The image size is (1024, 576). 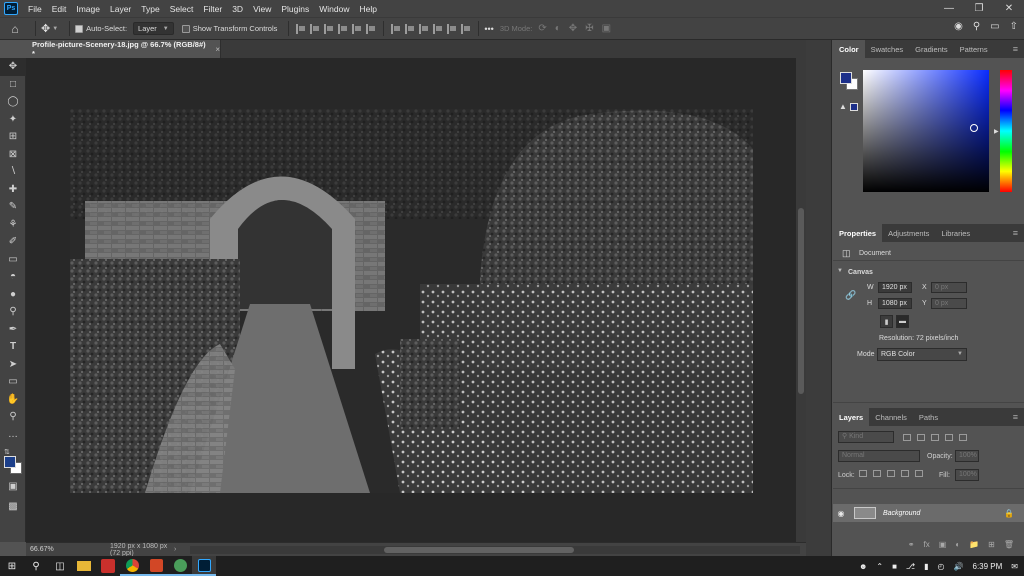 What do you see at coordinates (396, 28) in the screenshot?
I see `distribute-top-icon` at bounding box center [396, 28].